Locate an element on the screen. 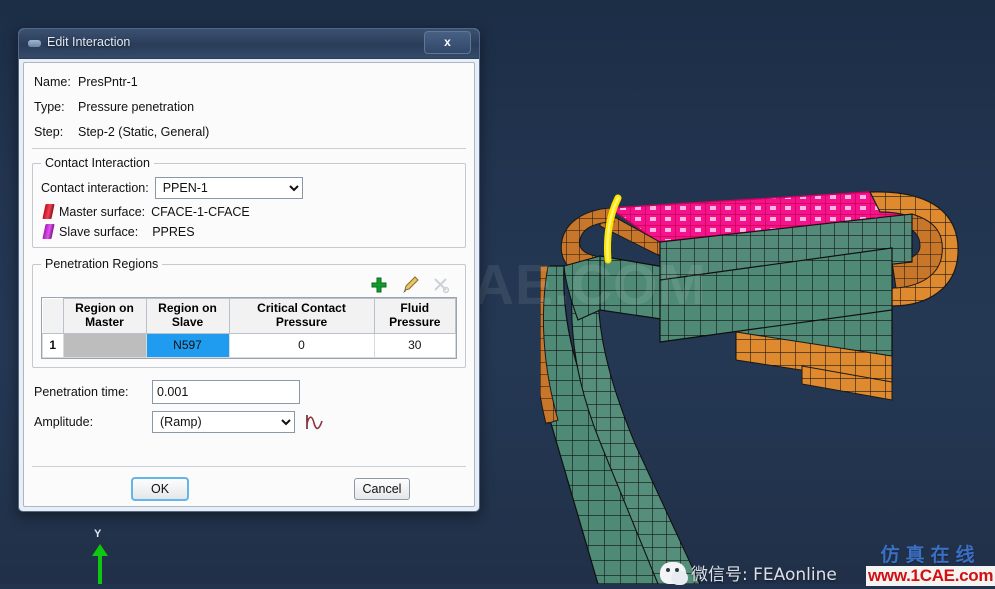 This screenshot has width=995, height=589. axis-triad: Y is located at coordinates (104, 556).